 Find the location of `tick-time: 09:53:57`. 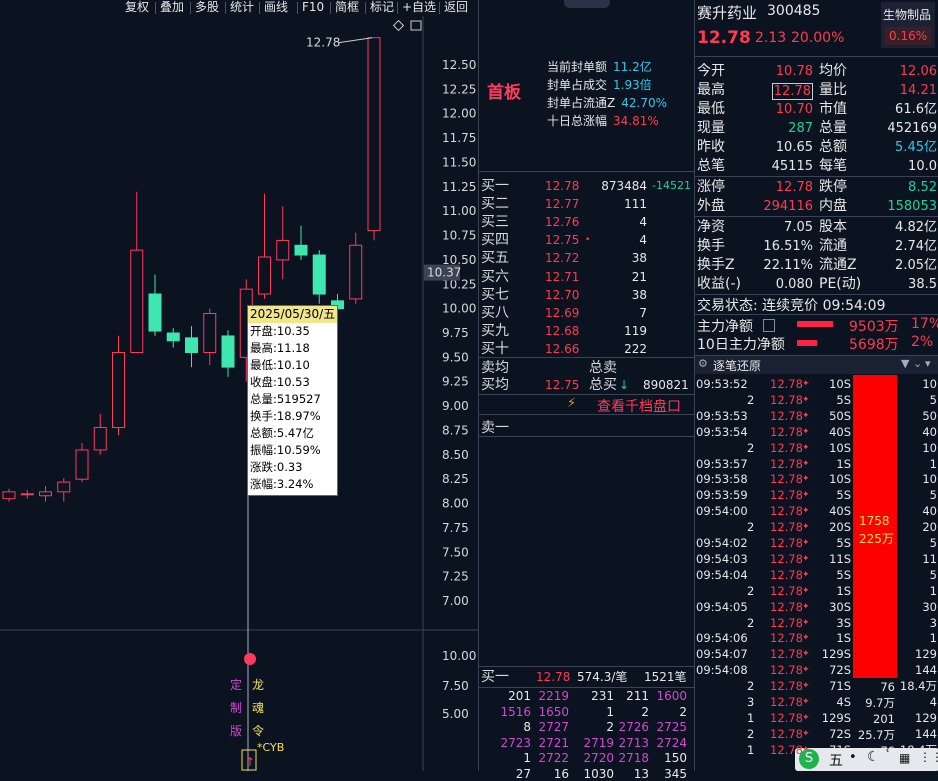

tick-time: 09:53:57 is located at coordinates (722, 463).